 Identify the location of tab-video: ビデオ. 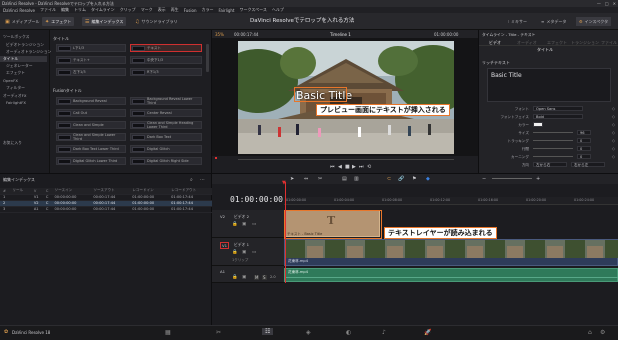
(495, 43).